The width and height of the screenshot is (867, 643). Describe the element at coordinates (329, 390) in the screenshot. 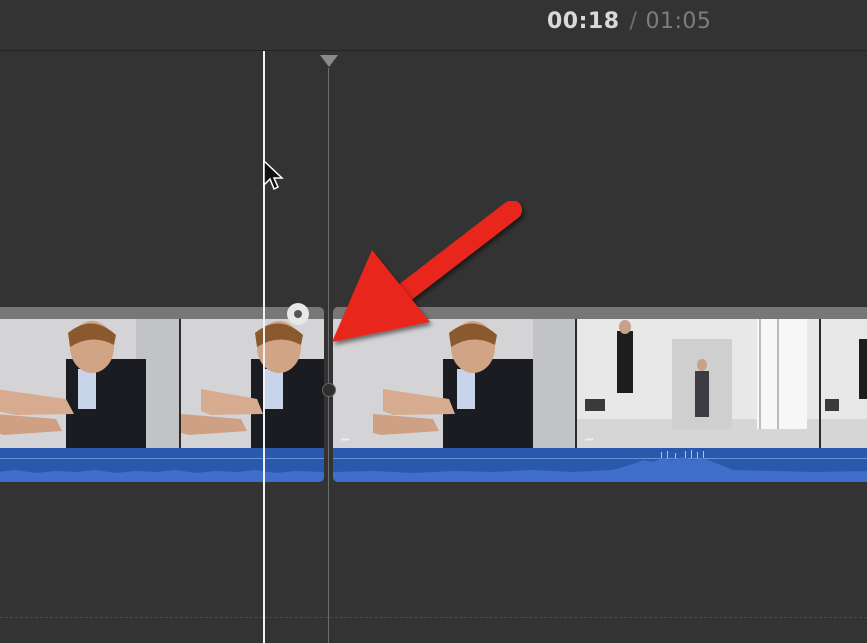

I see `edit-point-handle` at that location.